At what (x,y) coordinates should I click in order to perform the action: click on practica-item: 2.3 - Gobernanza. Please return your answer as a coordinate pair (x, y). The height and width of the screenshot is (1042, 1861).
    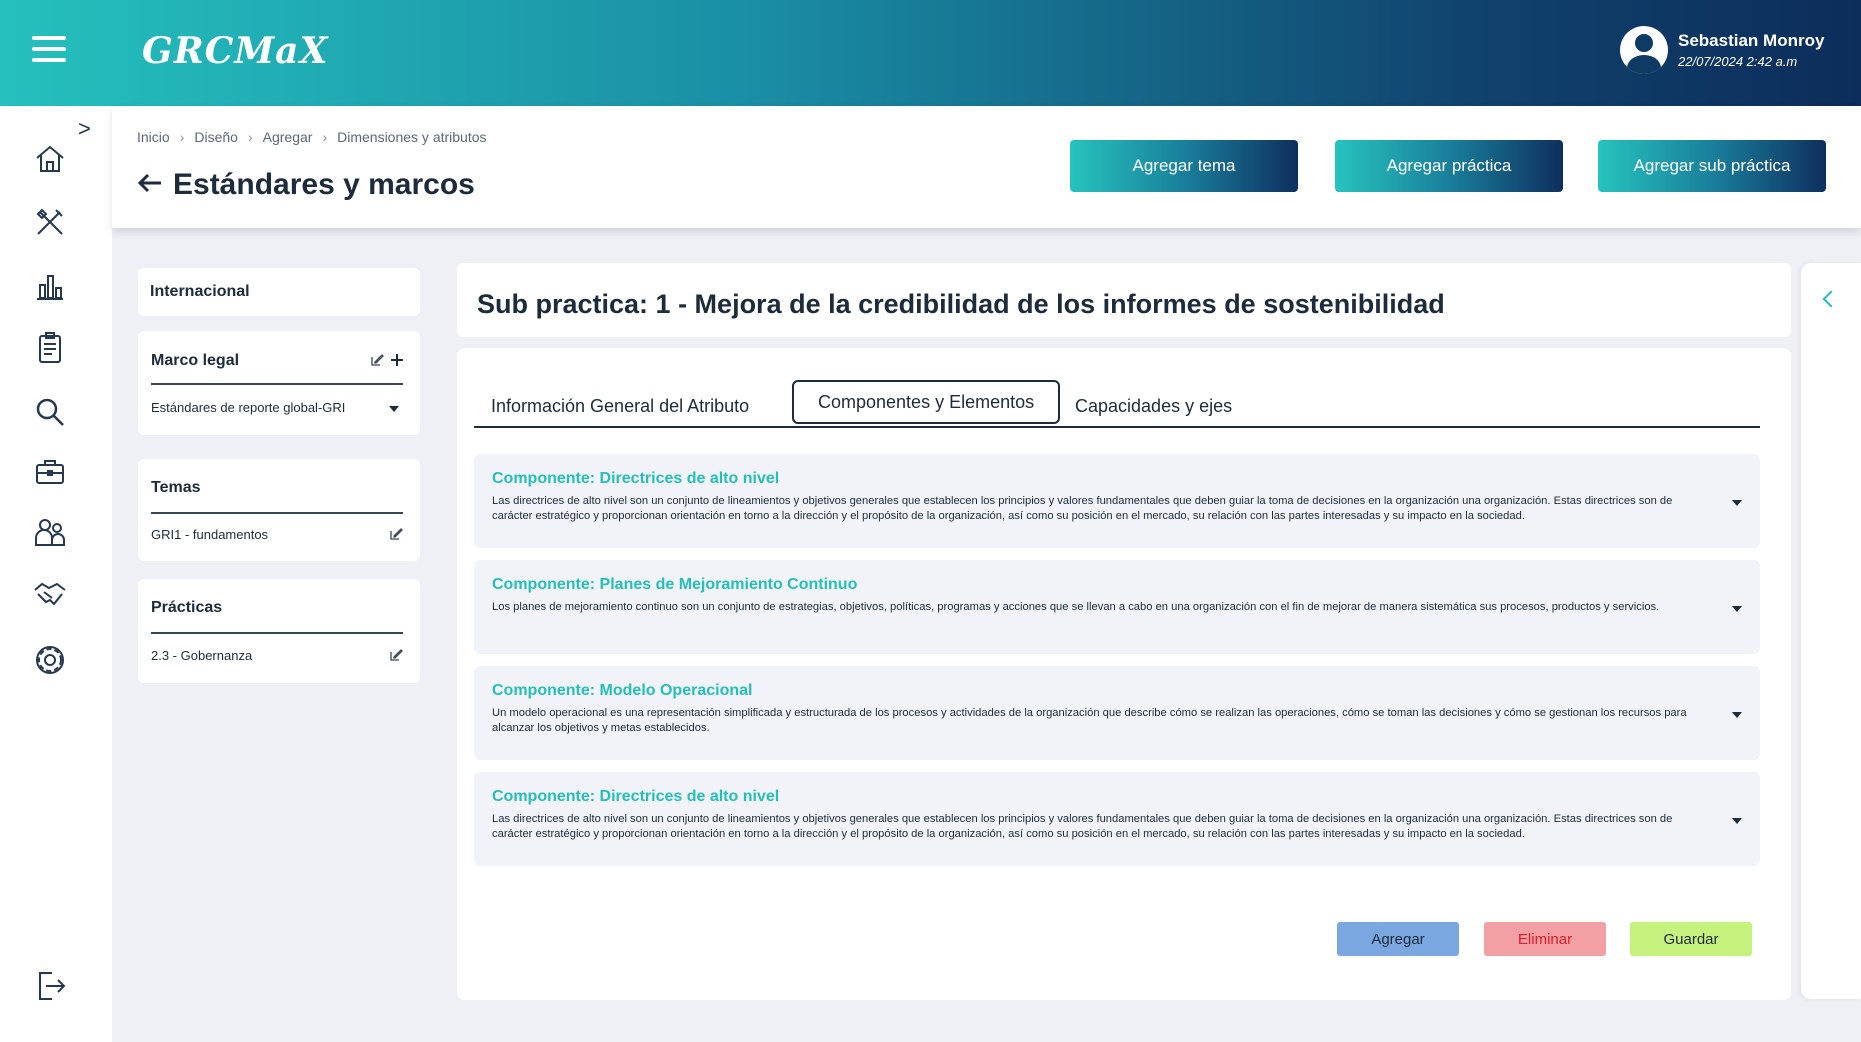
    Looking at the image, I should click on (201, 655).